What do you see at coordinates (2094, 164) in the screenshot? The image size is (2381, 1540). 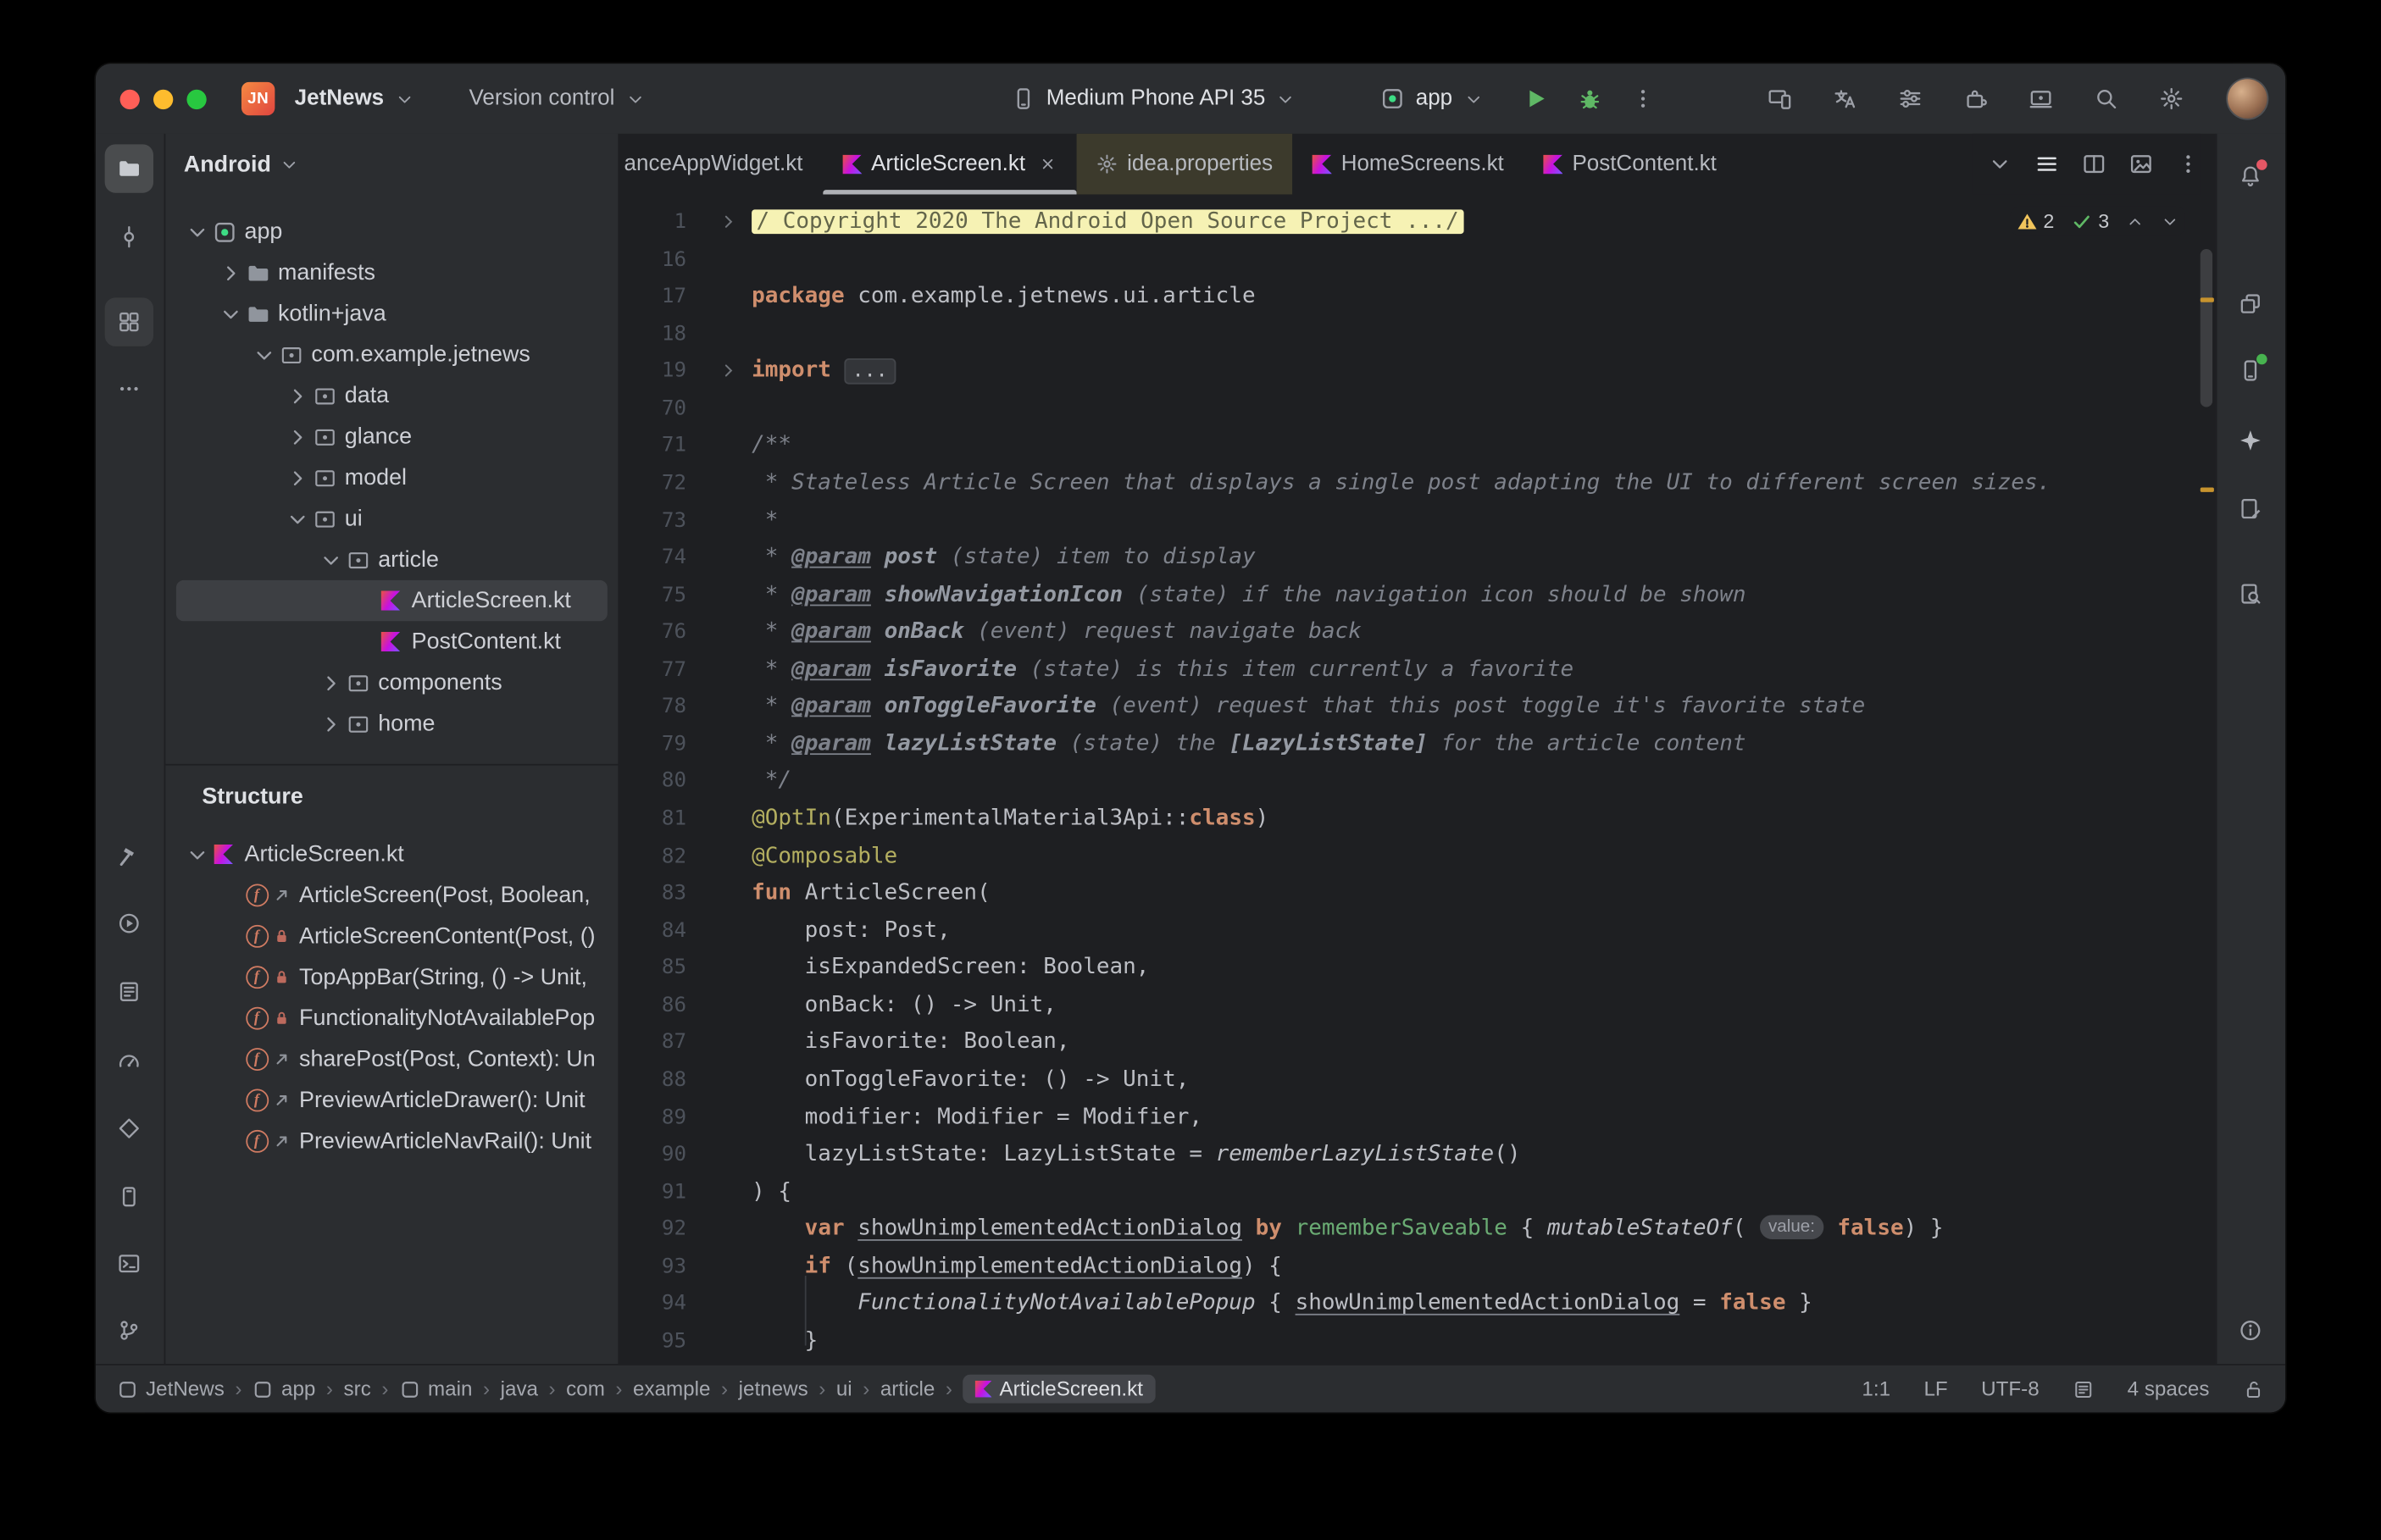 I see `split-editor-icon` at bounding box center [2094, 164].